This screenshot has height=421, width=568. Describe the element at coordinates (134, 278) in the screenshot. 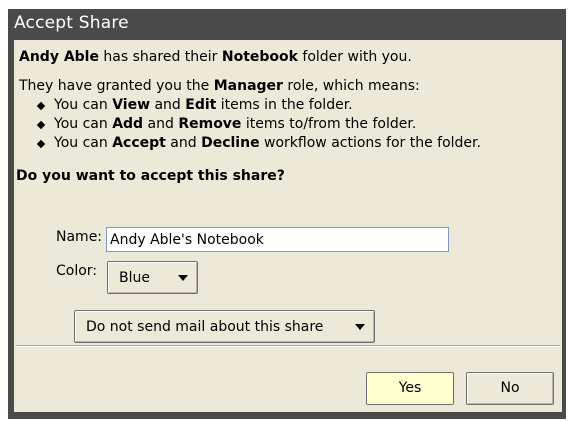

I see `color-dropdown-value: Blue` at that location.